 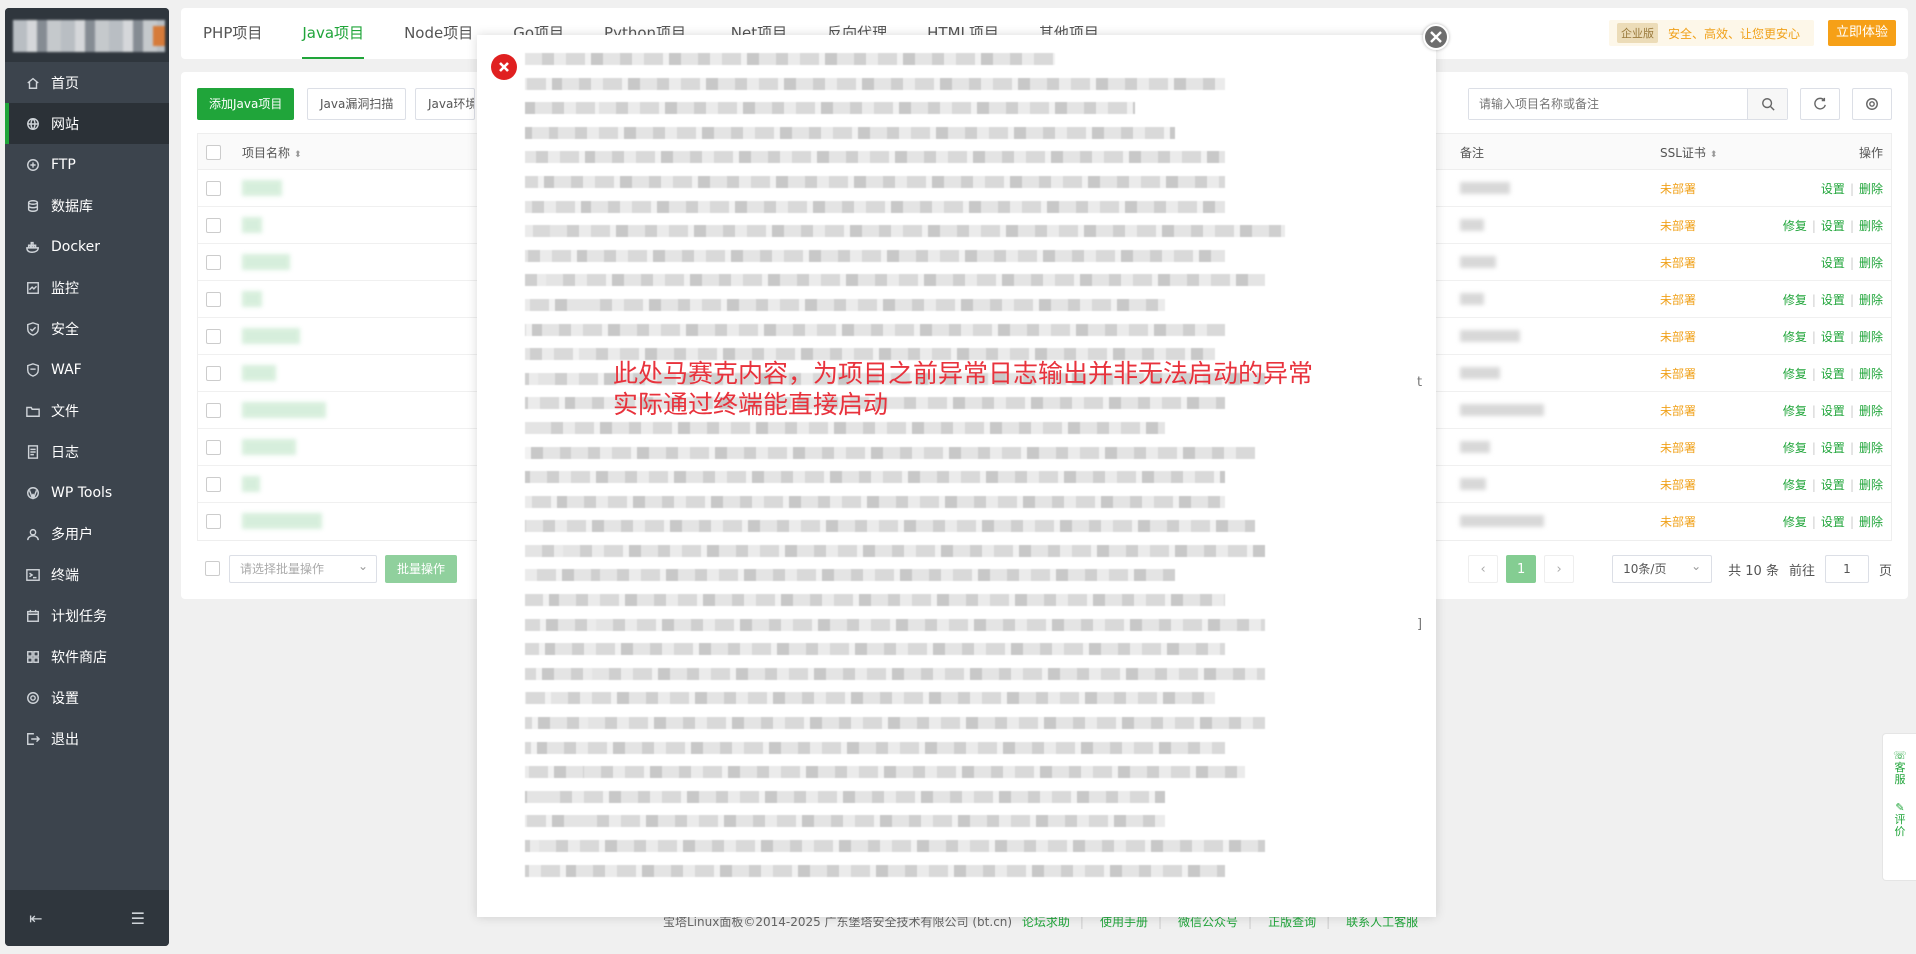 What do you see at coordinates (87, 574) in the screenshot?
I see `sidebar-item-12: 终端` at bounding box center [87, 574].